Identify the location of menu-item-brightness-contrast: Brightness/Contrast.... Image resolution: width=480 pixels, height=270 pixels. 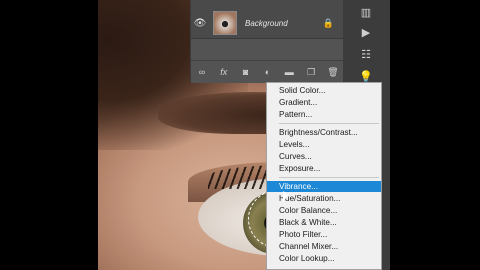
(324, 132).